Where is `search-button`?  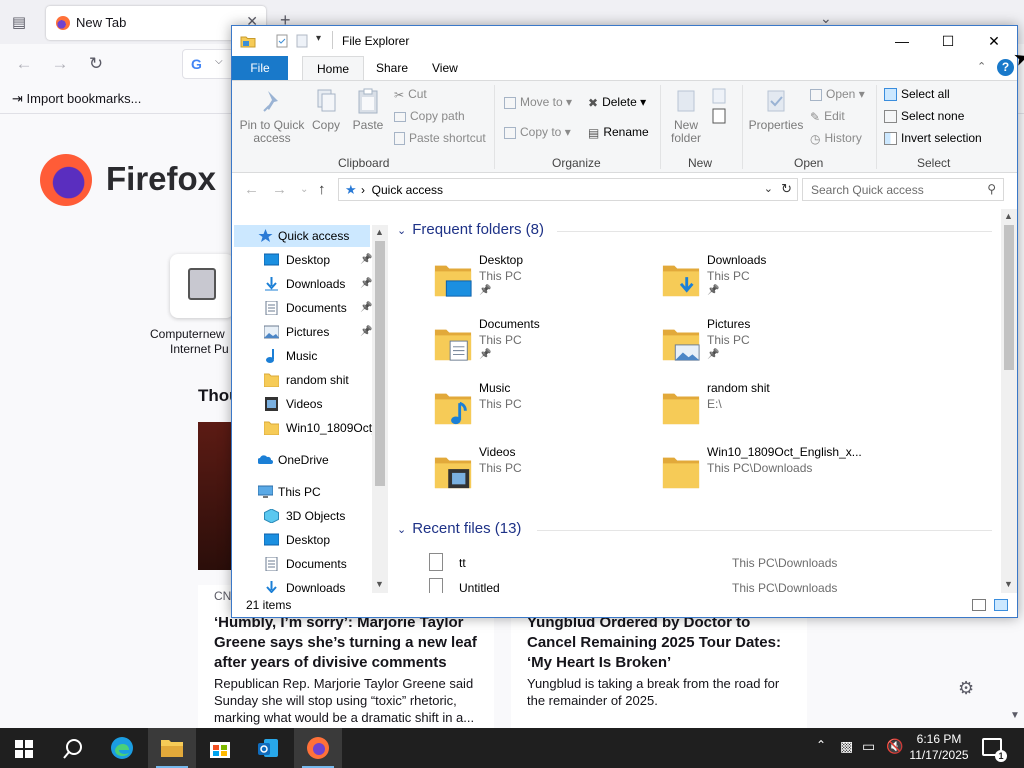 search-button is located at coordinates (72, 748).